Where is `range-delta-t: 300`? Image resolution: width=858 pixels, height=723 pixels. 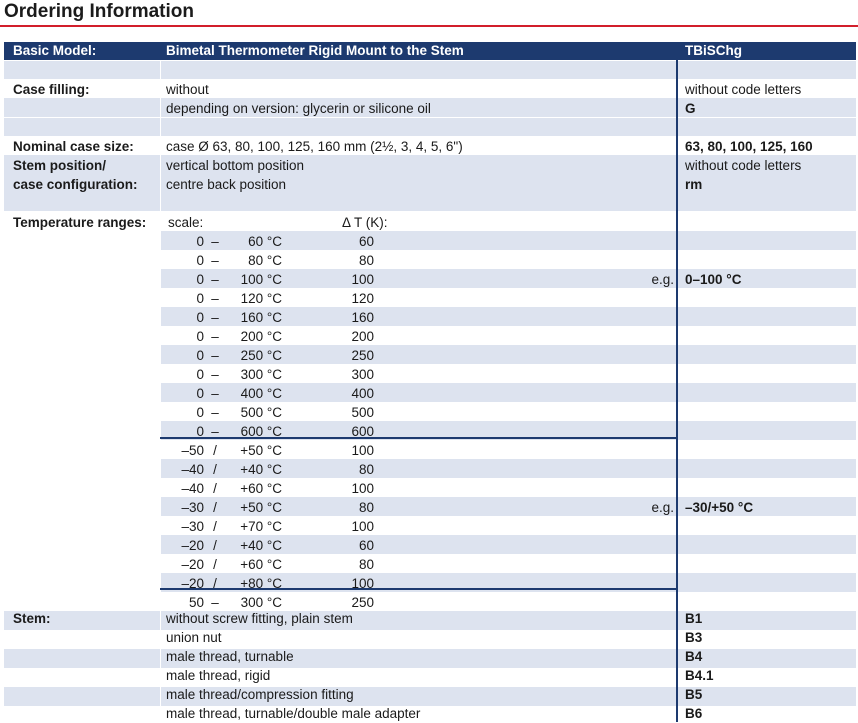 range-delta-t: 300 is located at coordinates (362, 374).